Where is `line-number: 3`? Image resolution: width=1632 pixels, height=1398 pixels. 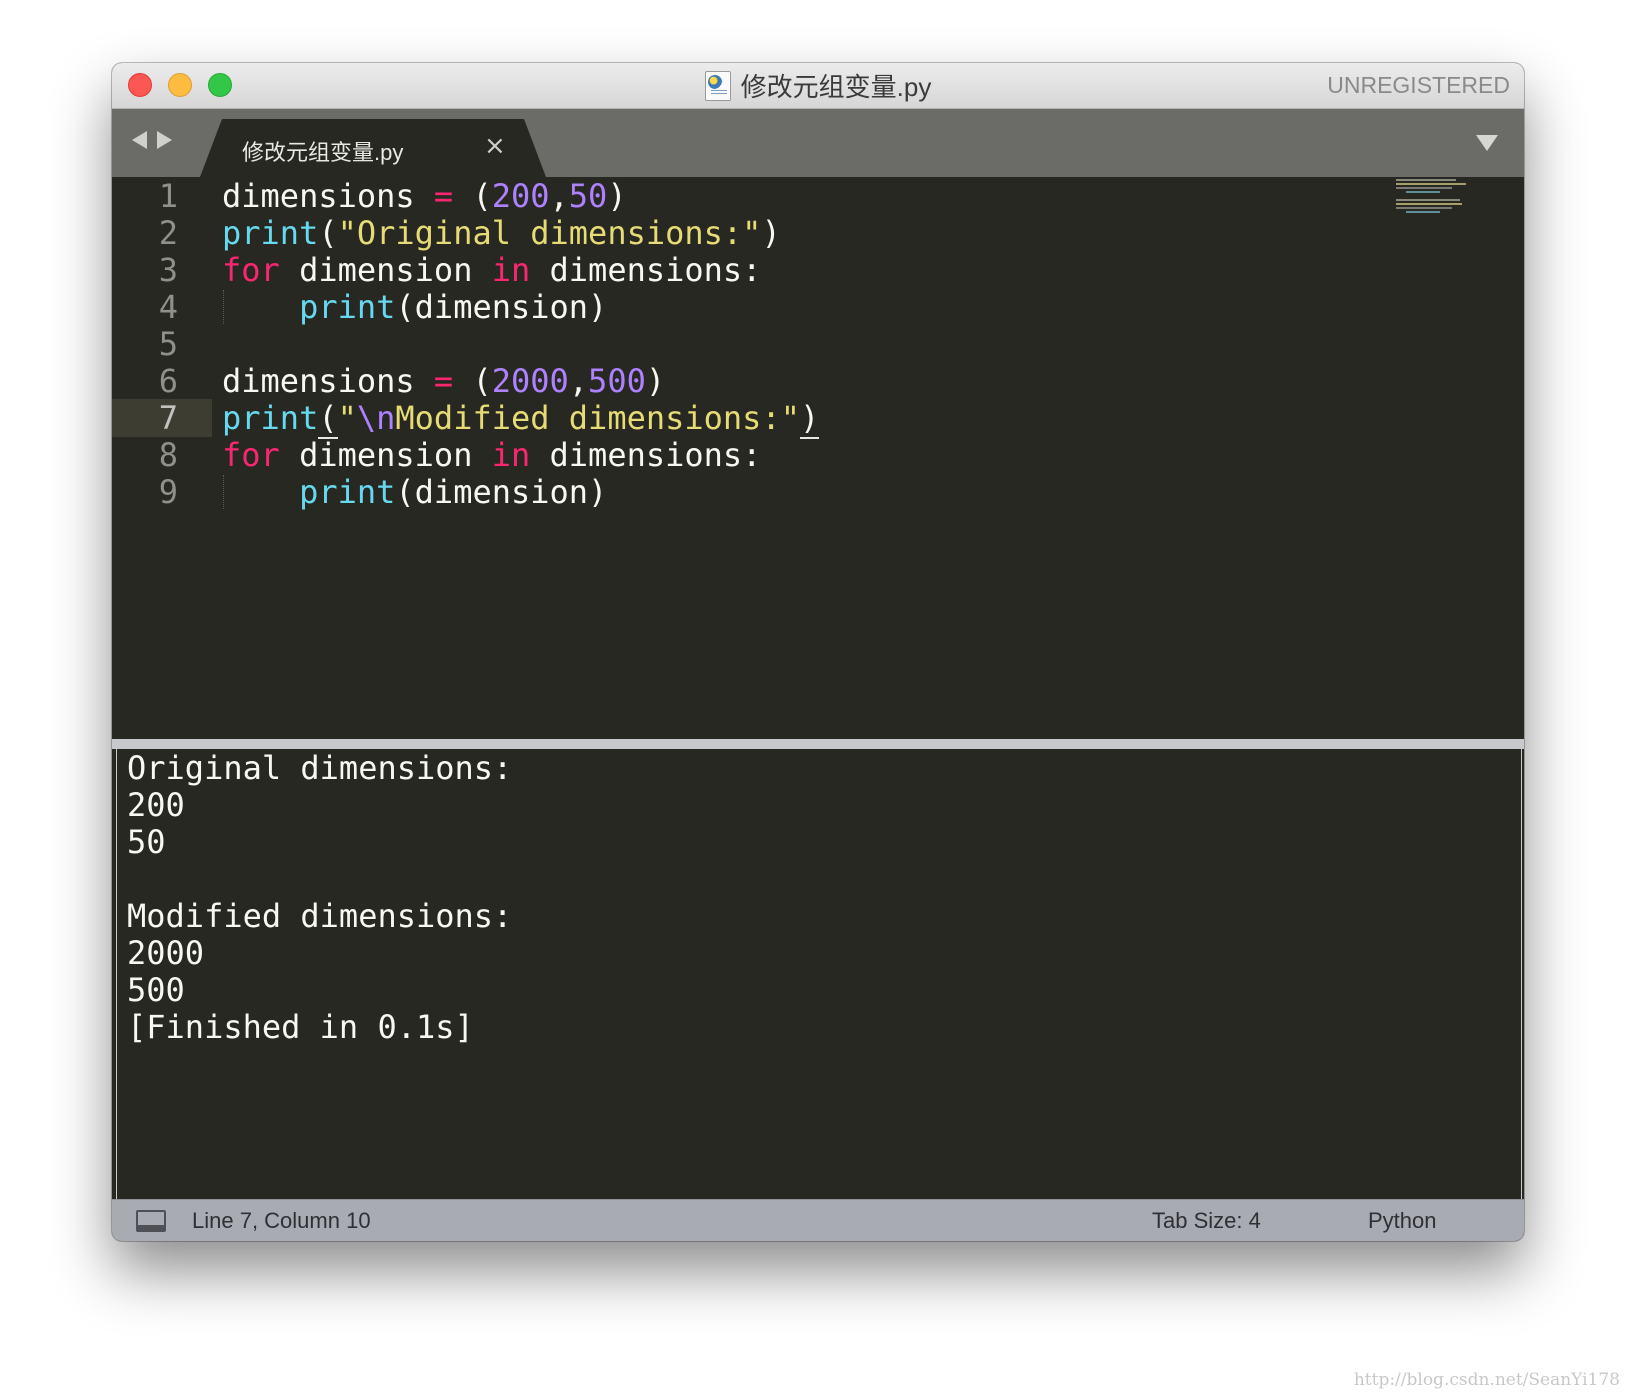
line-number: 3 is located at coordinates (168, 270).